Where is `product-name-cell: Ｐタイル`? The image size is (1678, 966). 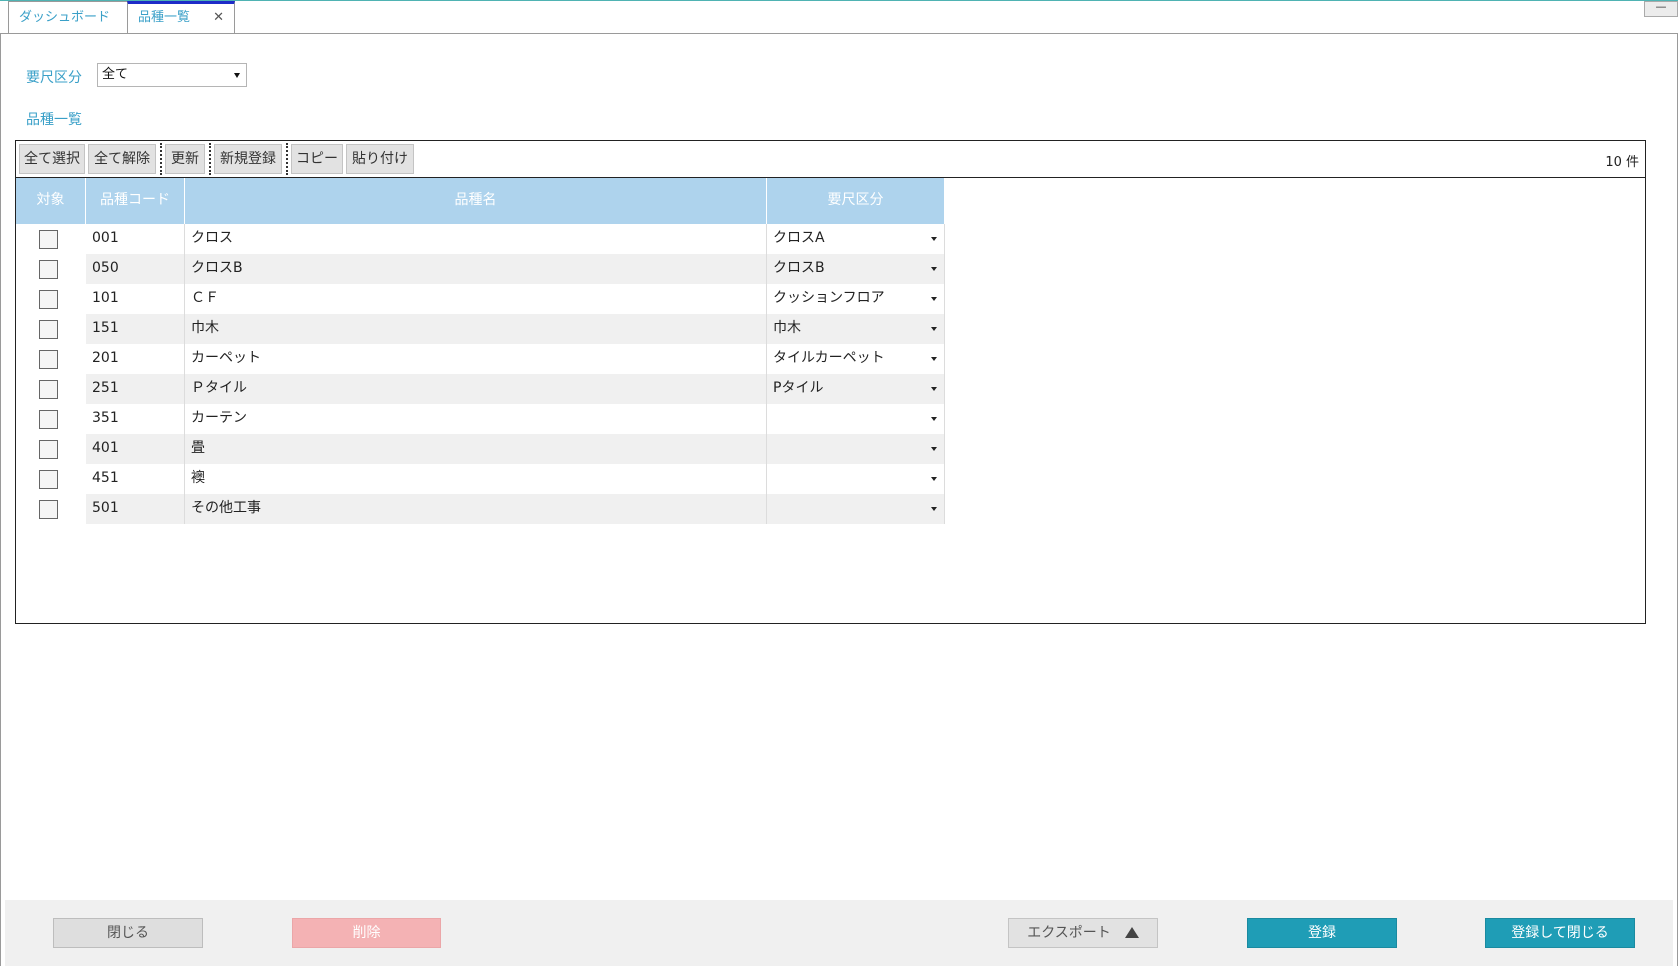 product-name-cell: Ｐタイル is located at coordinates (476, 389).